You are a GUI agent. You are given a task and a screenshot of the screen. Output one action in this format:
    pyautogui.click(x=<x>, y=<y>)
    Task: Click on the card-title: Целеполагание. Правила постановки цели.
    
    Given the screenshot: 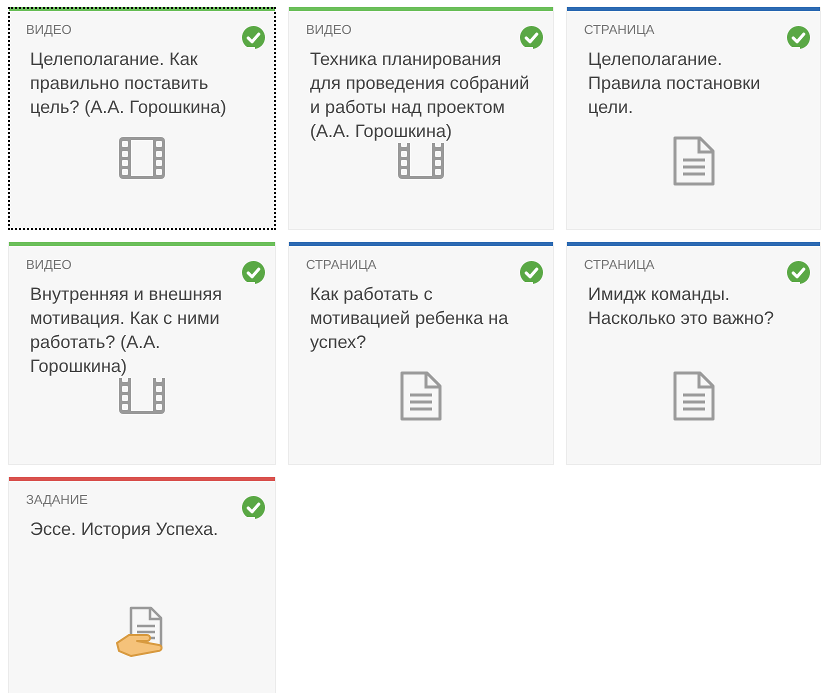 What is the action you would take?
    pyautogui.click(x=694, y=83)
    